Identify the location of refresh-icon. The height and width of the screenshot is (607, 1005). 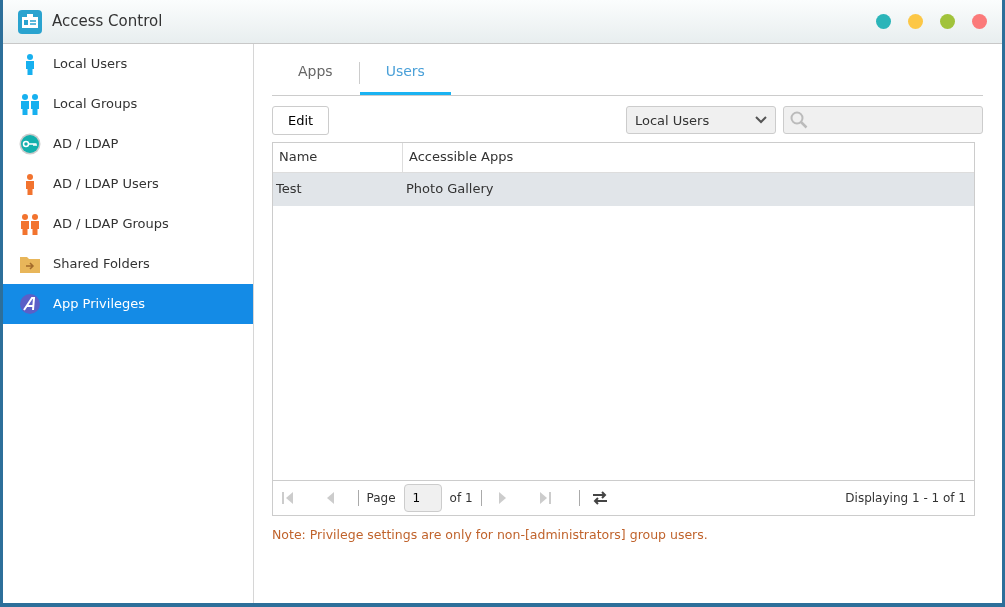
(600, 497).